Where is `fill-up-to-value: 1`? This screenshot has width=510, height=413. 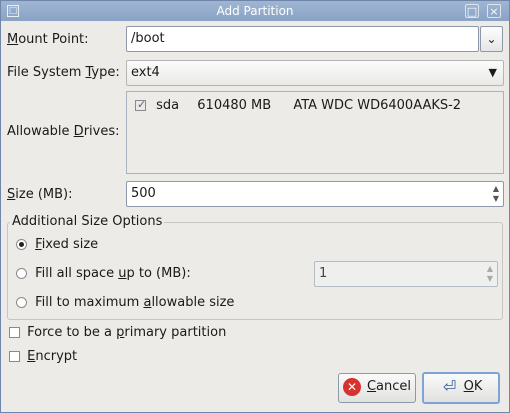 fill-up-to-value: 1 is located at coordinates (323, 273).